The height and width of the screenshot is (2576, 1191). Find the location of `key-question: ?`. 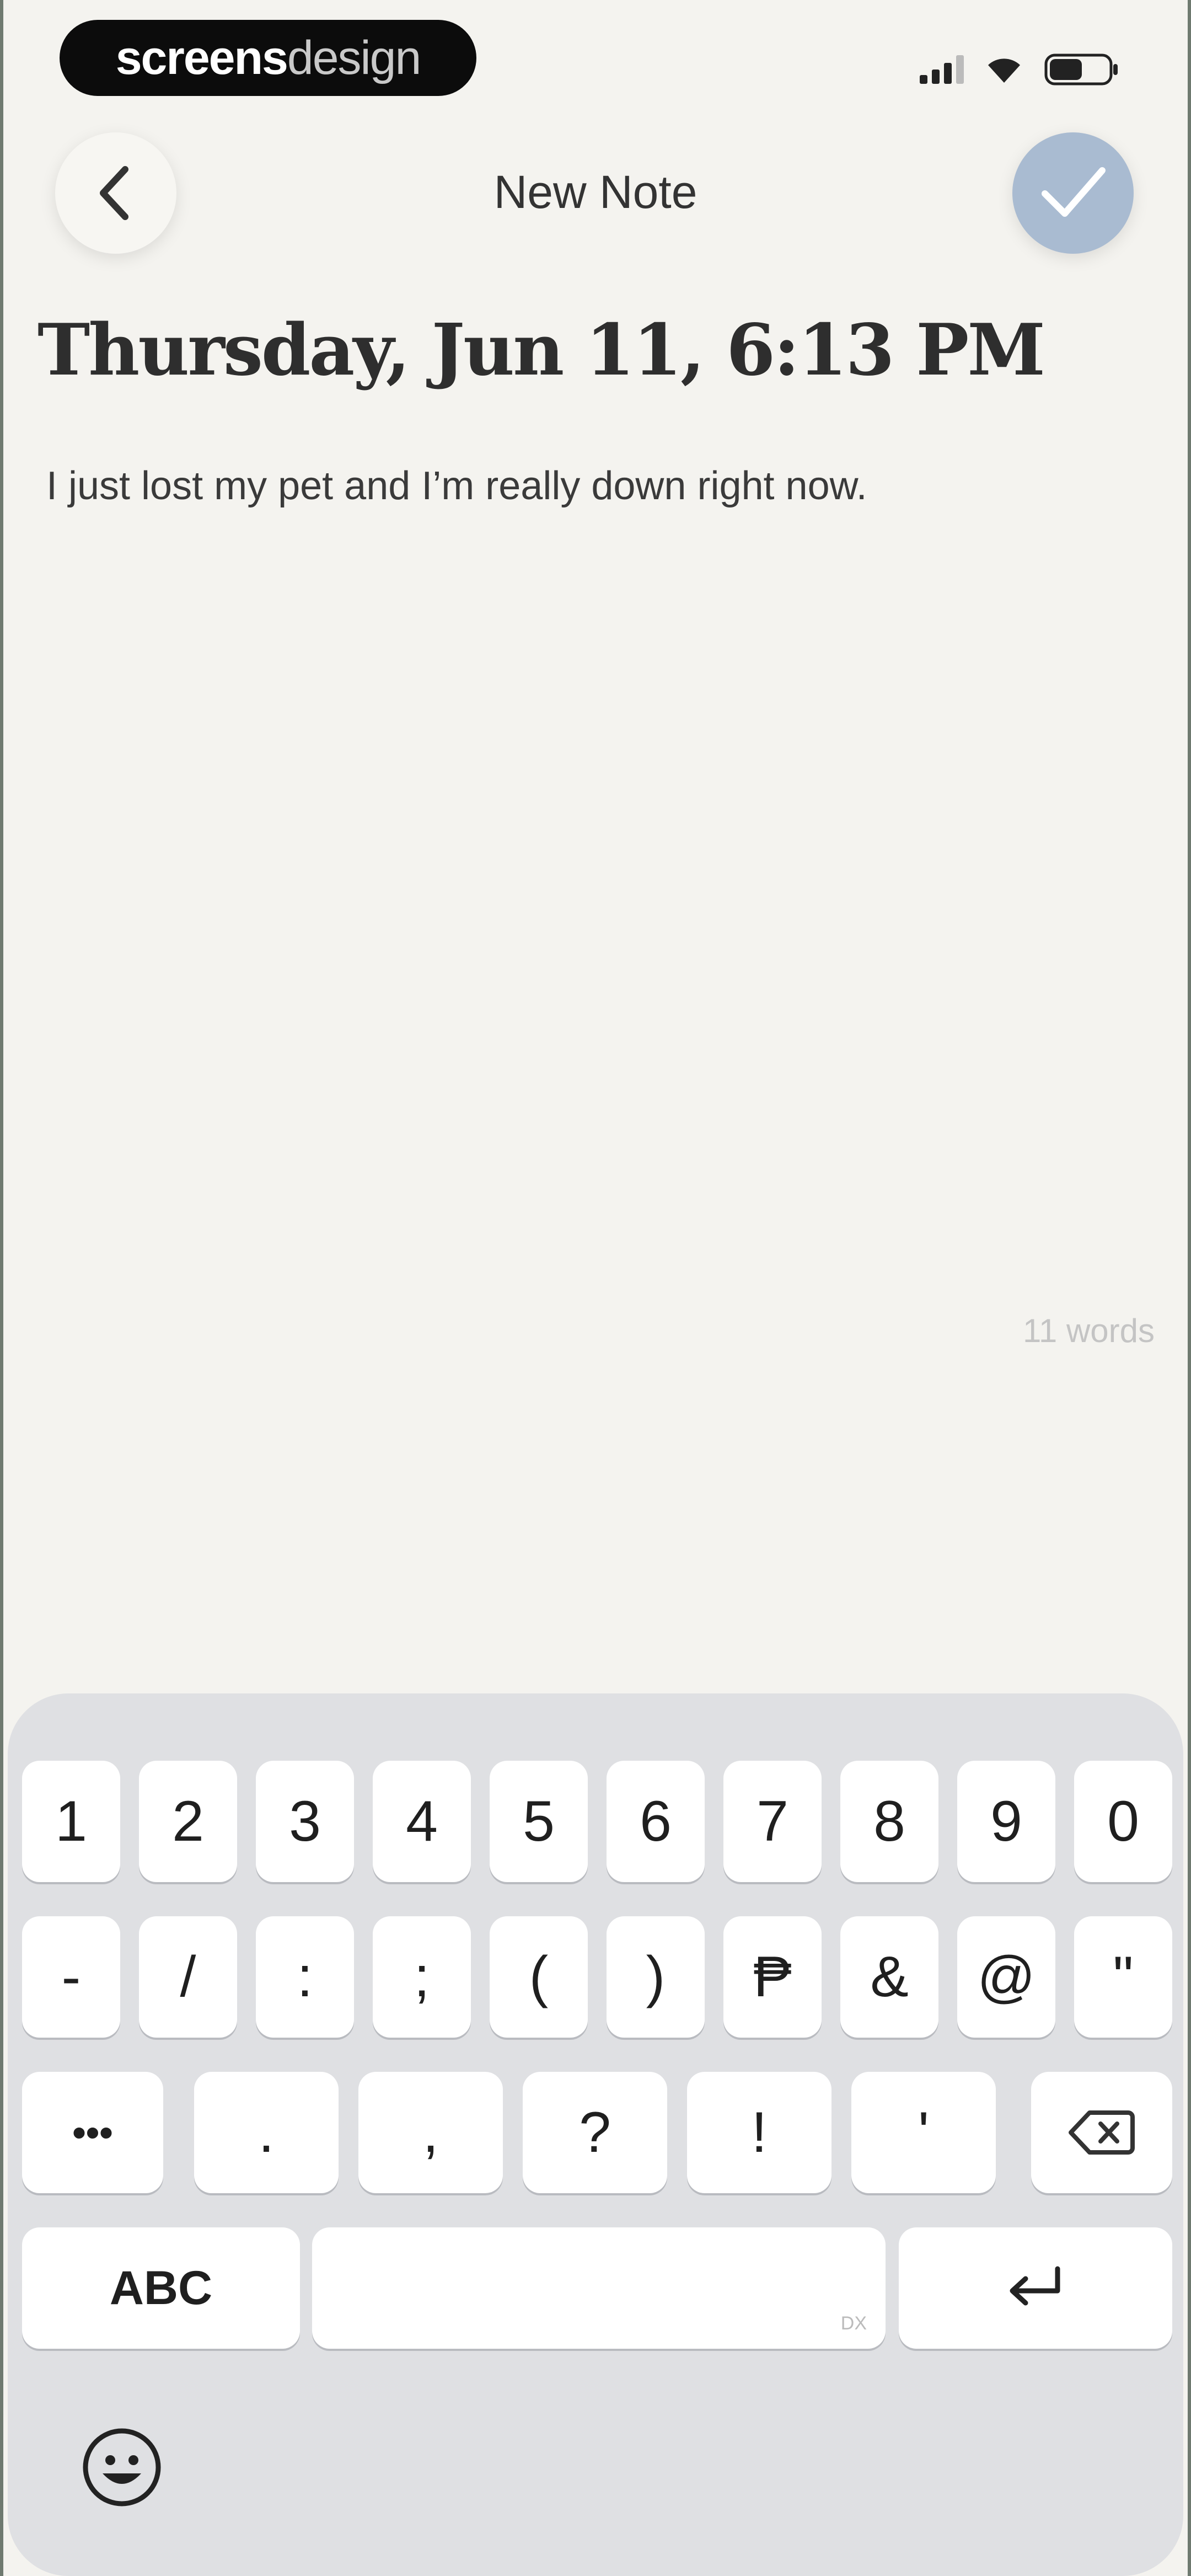

key-question: ? is located at coordinates (595, 2132).